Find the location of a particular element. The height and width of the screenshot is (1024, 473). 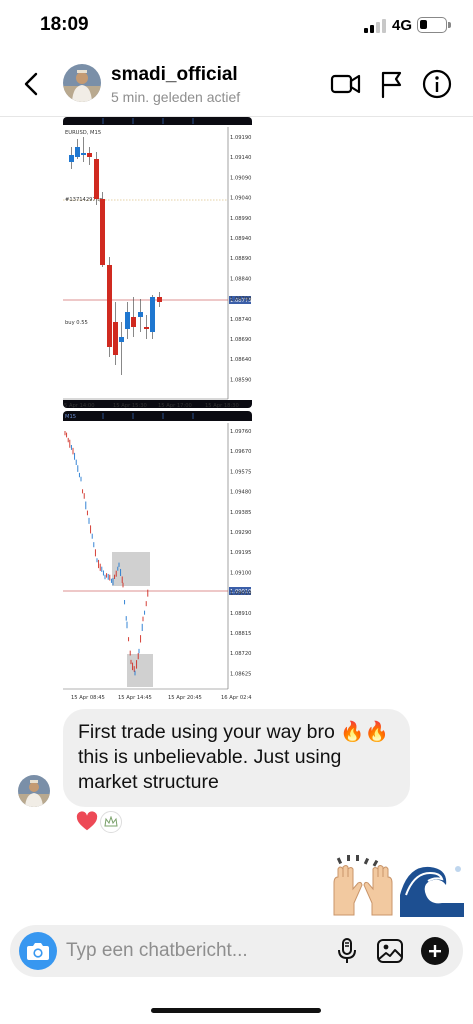

network-type: 4G is located at coordinates (402, 25).